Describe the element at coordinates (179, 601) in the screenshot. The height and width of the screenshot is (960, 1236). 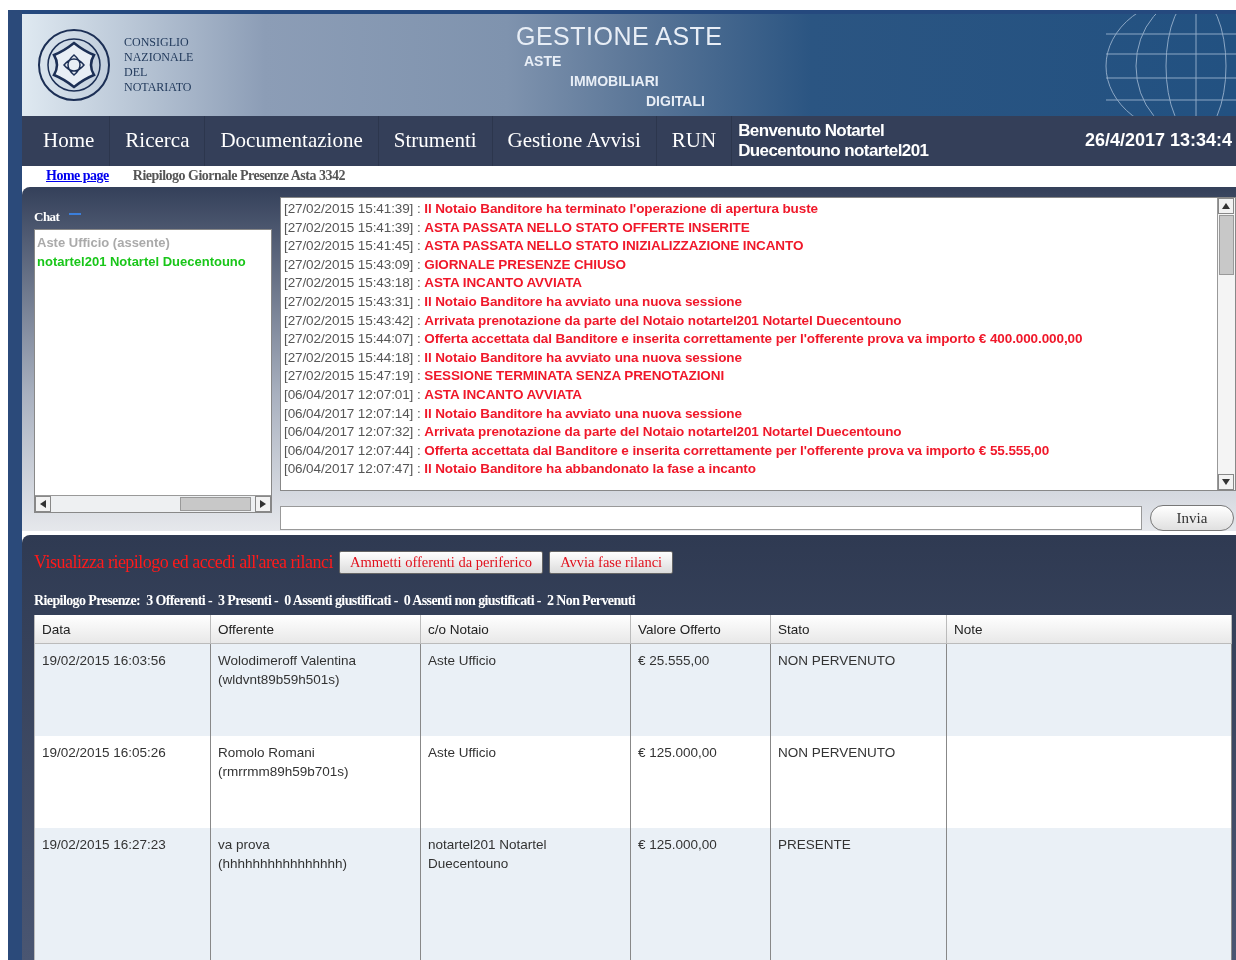
I see `summary-count: 3 Offerenti -` at that location.